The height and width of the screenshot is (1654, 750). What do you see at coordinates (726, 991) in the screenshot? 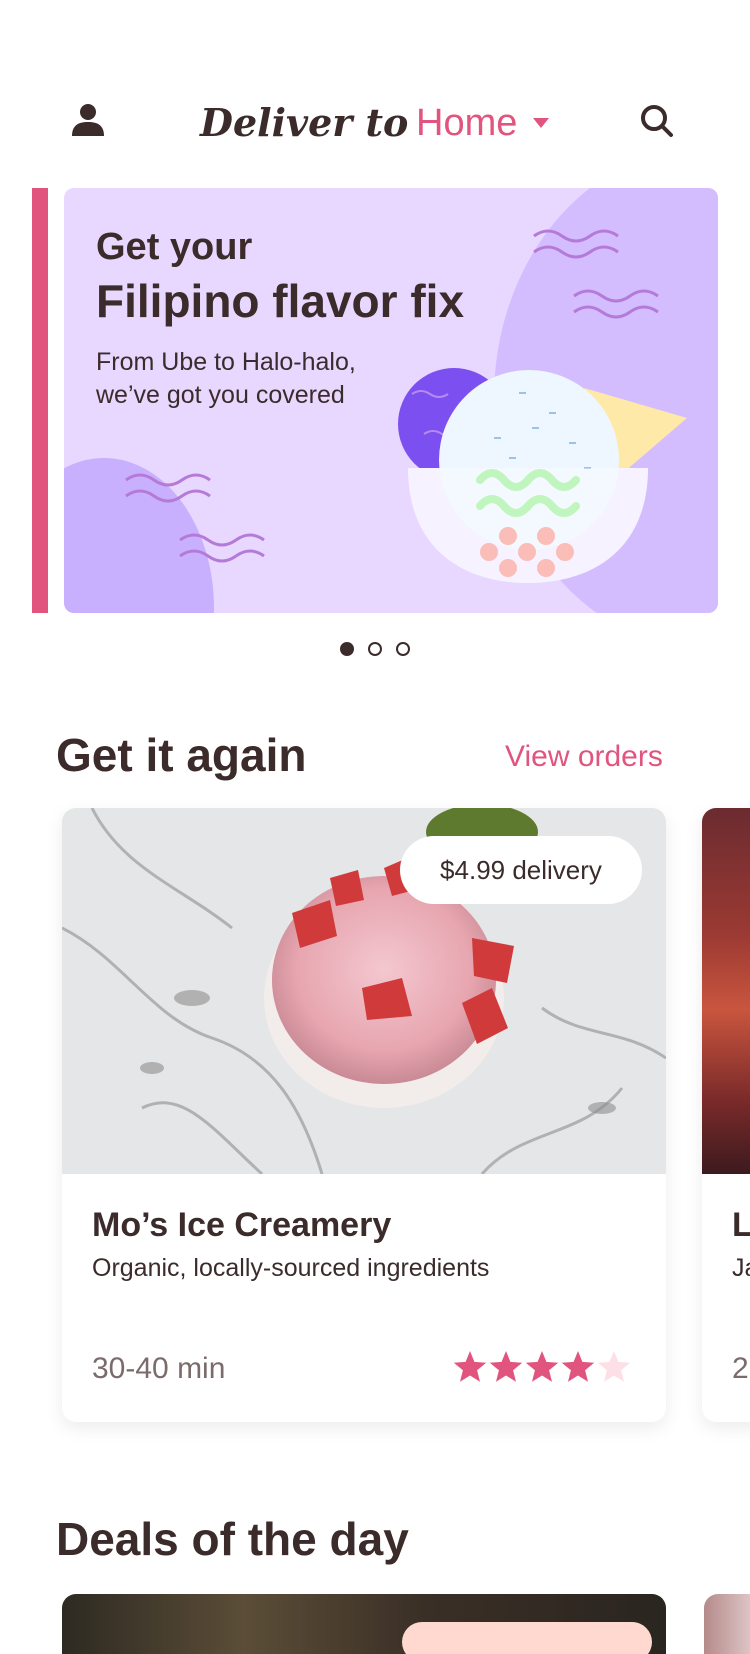
I see `restaurant-photo` at bounding box center [726, 991].